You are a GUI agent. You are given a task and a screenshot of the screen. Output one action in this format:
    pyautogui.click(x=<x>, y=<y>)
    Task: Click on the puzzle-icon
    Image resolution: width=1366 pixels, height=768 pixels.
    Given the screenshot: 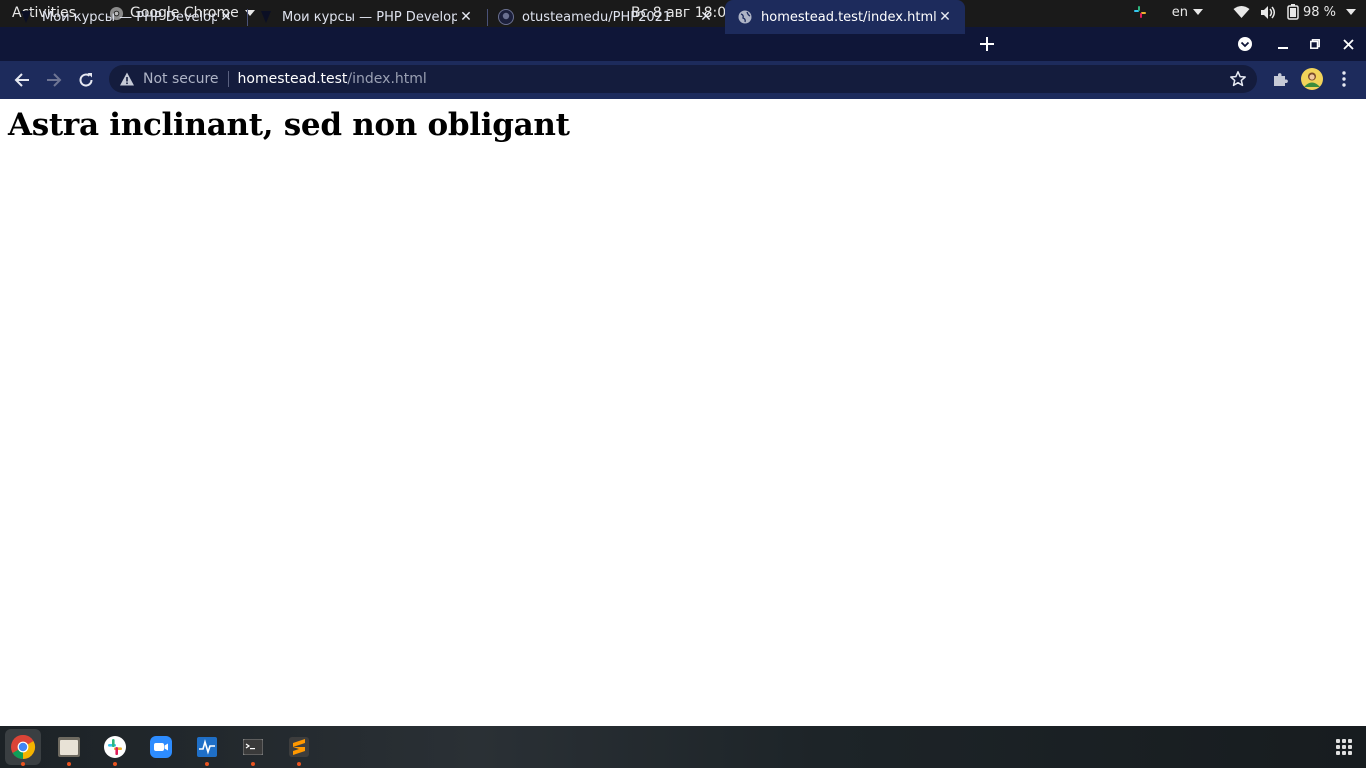 What is the action you would take?
    pyautogui.click(x=1281, y=79)
    